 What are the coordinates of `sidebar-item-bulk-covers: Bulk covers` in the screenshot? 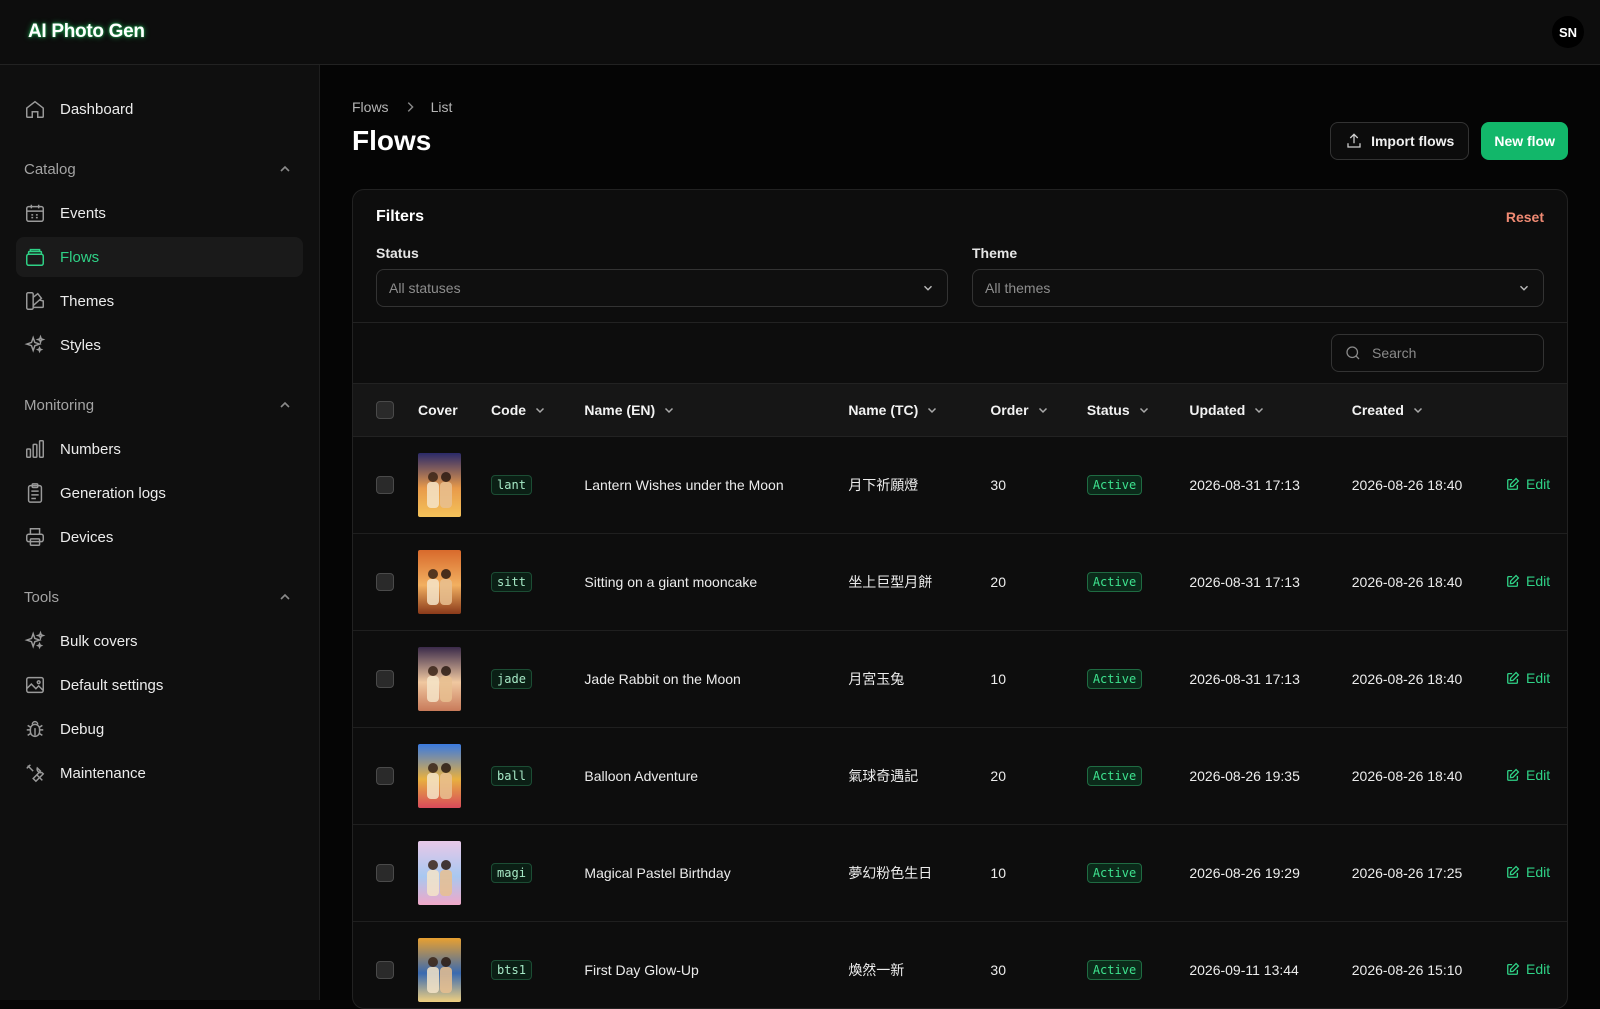 It's located at (159, 641).